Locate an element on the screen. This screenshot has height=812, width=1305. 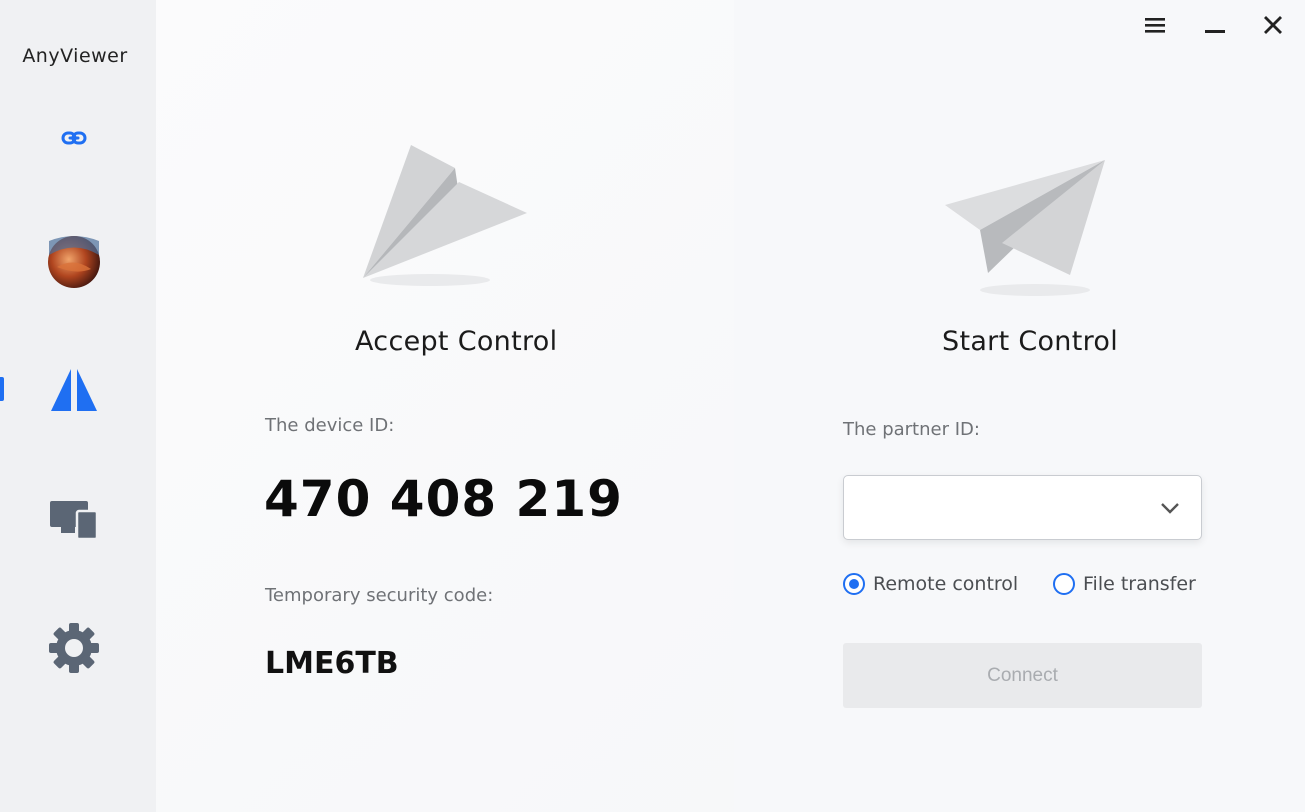
sidebar: AnyViewer is located at coordinates (78, 406).